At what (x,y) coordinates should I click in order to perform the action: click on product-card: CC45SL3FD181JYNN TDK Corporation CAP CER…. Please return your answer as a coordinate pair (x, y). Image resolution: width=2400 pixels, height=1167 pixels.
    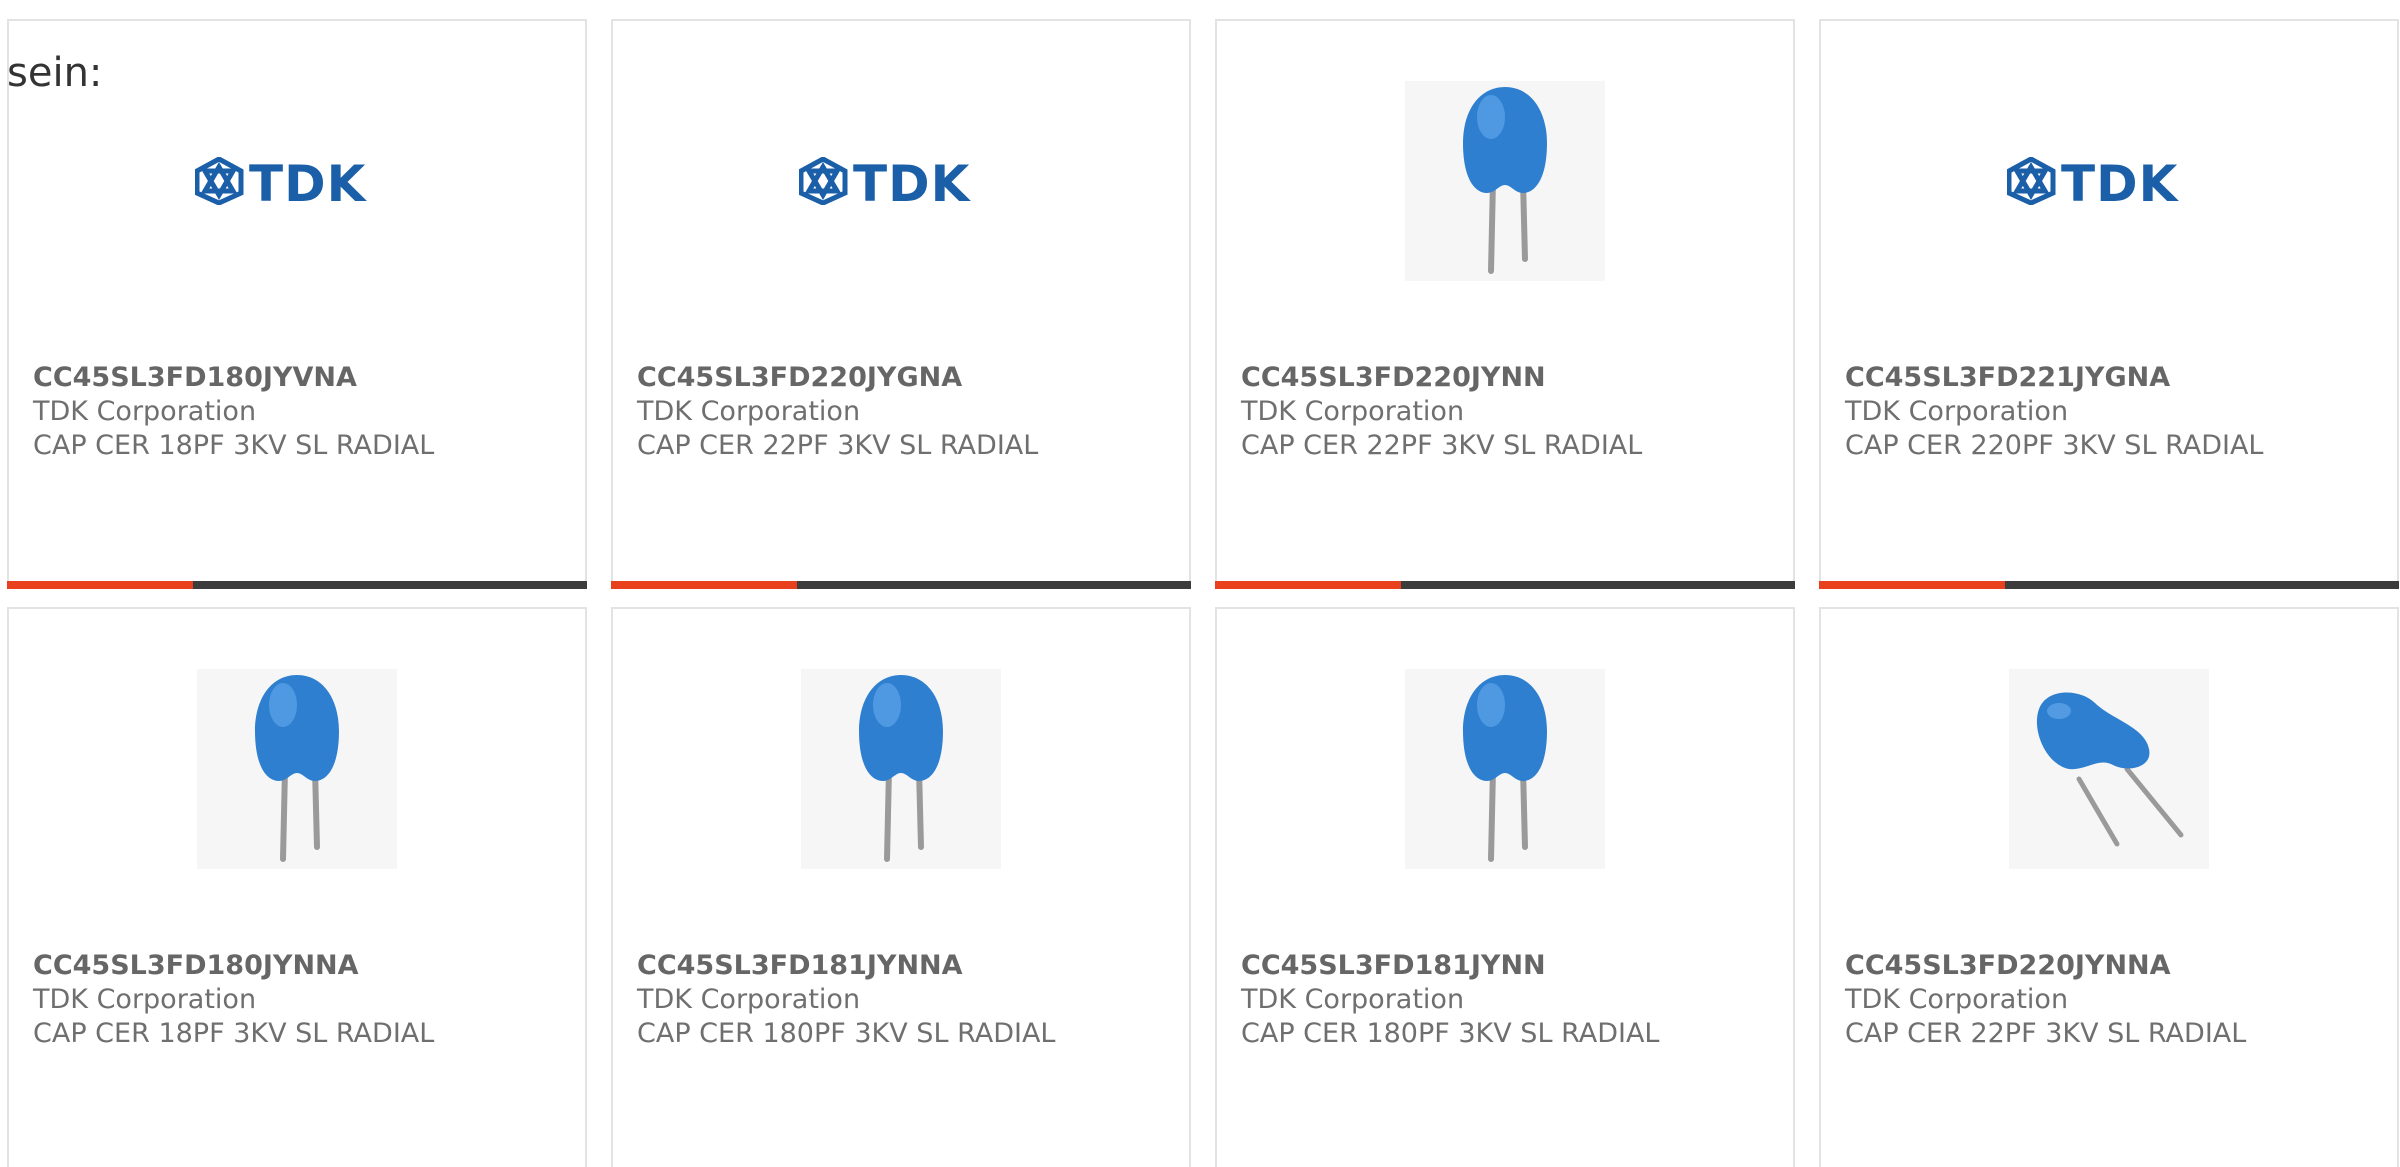
    Looking at the image, I should click on (1505, 887).